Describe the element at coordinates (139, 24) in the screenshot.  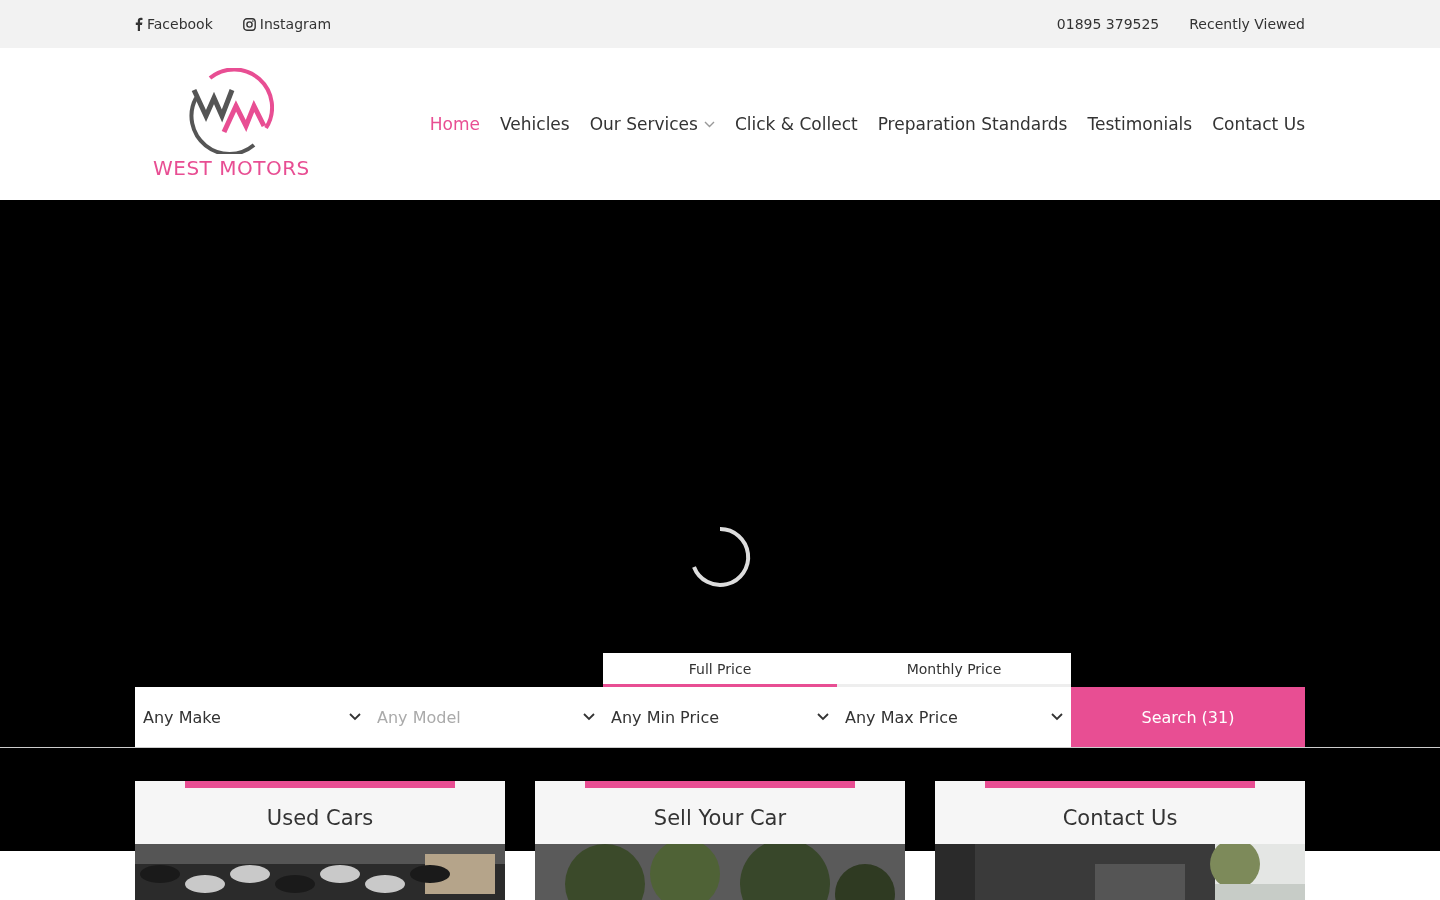
I see `facebook-icon` at that location.